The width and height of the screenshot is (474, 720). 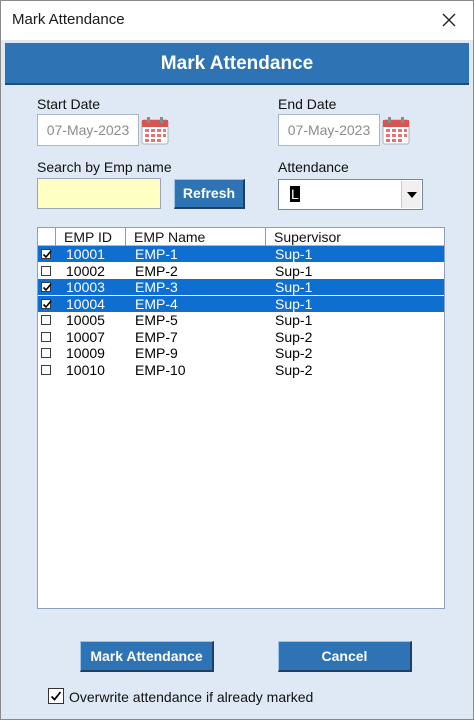 What do you see at coordinates (85, 254) in the screenshot?
I see `row-emp-id: 10001` at bounding box center [85, 254].